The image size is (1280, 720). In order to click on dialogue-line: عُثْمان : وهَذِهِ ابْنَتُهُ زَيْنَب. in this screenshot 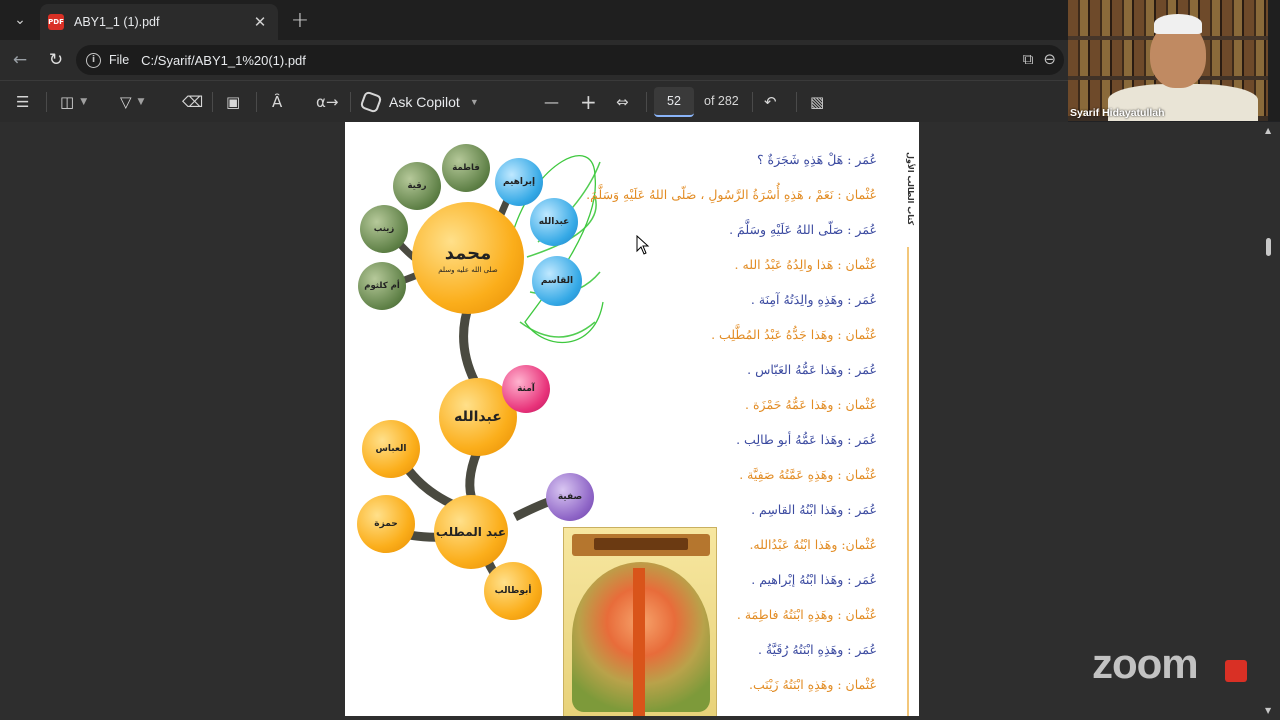, I will do `click(812, 684)`.